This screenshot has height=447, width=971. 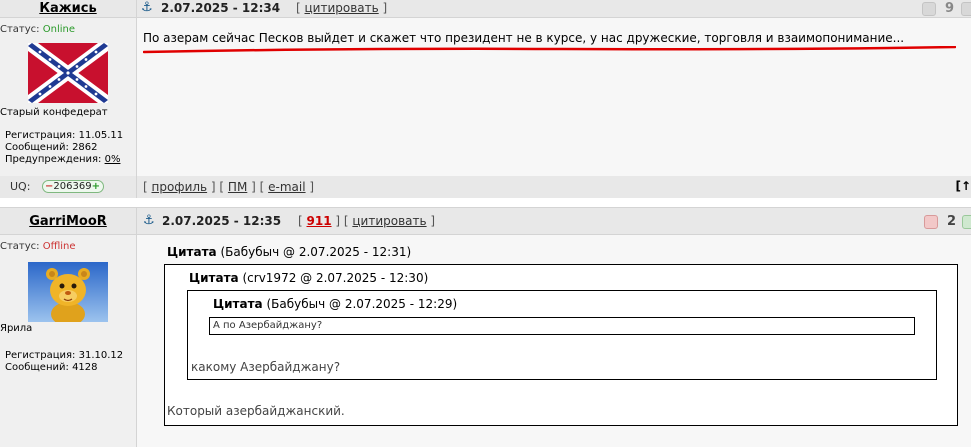 I want to click on author-name-cell: GarriMooR, so click(x=68, y=221).